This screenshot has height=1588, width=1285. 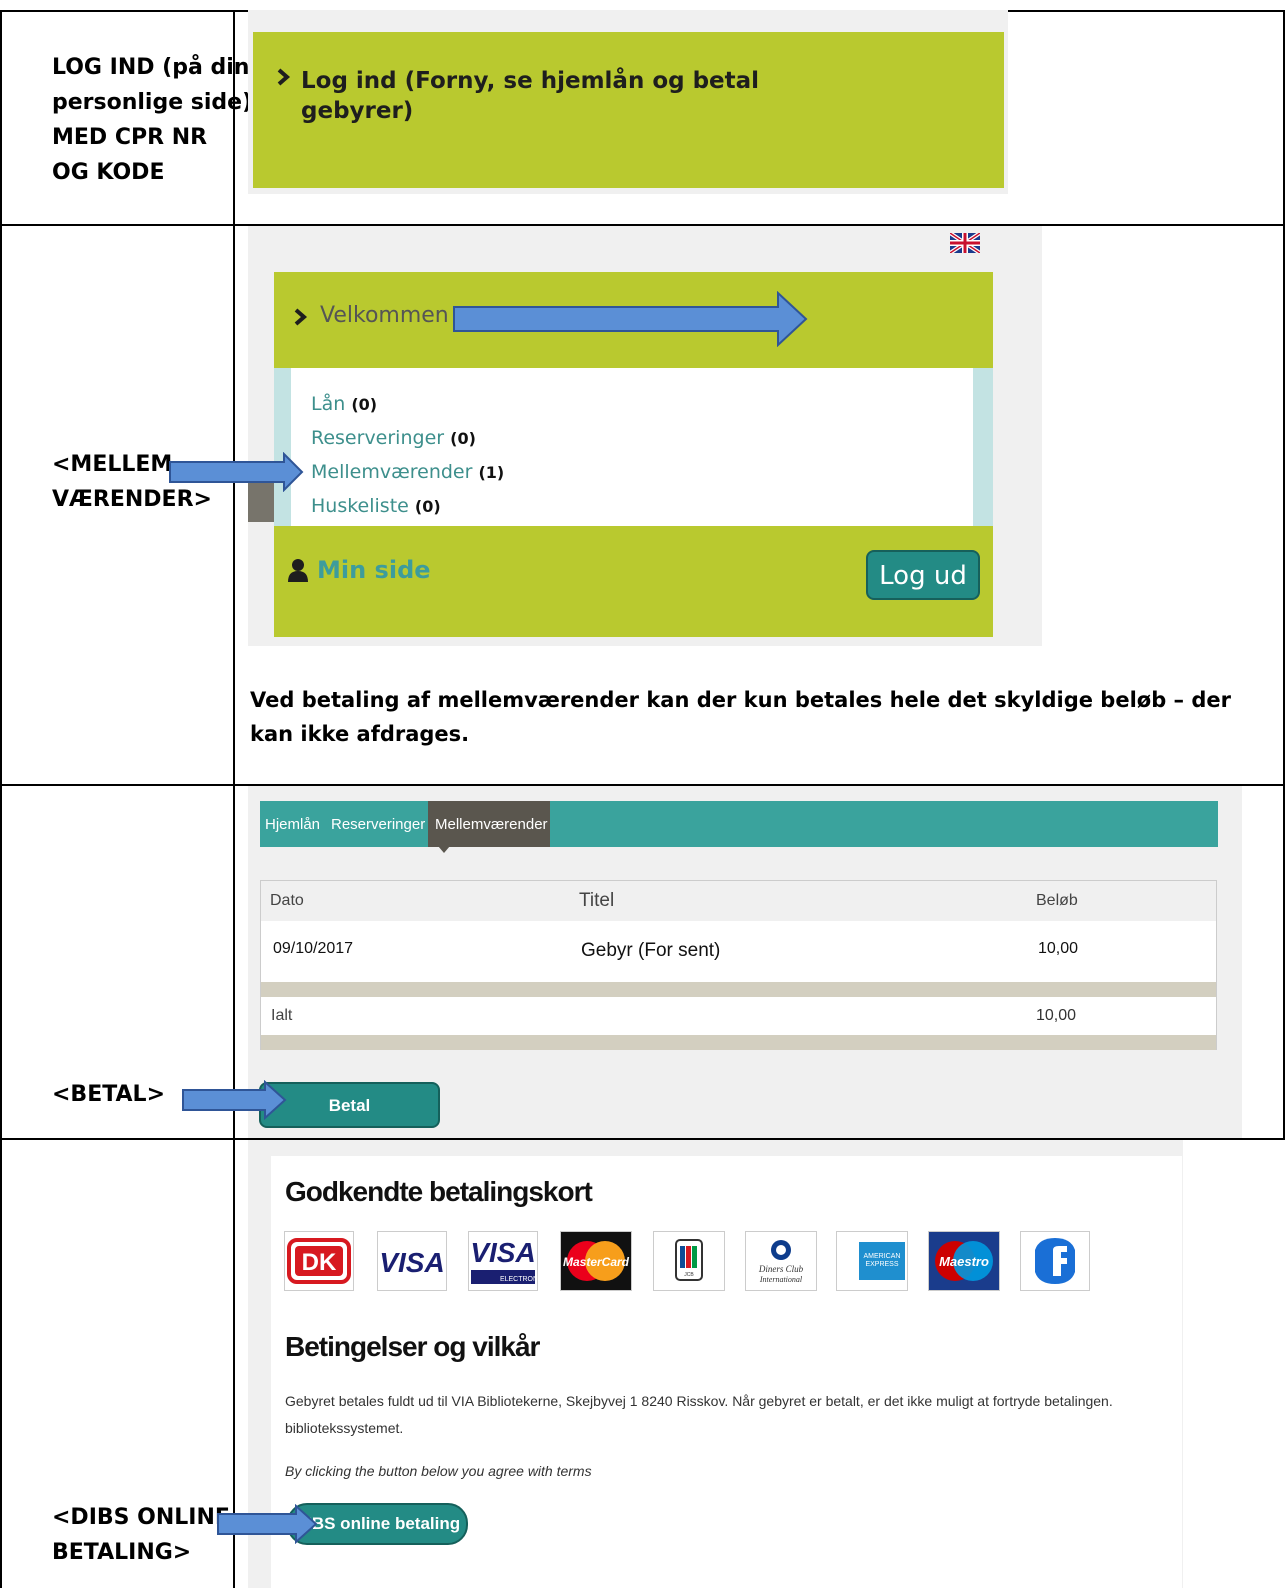 What do you see at coordinates (738, 1042) in the screenshot?
I see `table-footer` at bounding box center [738, 1042].